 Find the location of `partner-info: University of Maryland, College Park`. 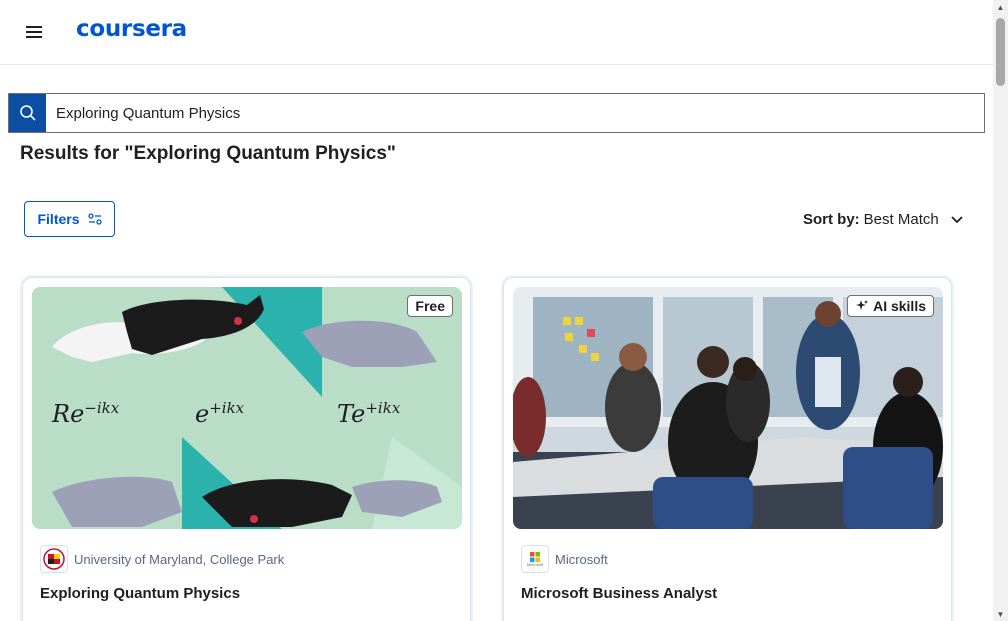

partner-info: University of Maryland, College Park is located at coordinates (162, 559).